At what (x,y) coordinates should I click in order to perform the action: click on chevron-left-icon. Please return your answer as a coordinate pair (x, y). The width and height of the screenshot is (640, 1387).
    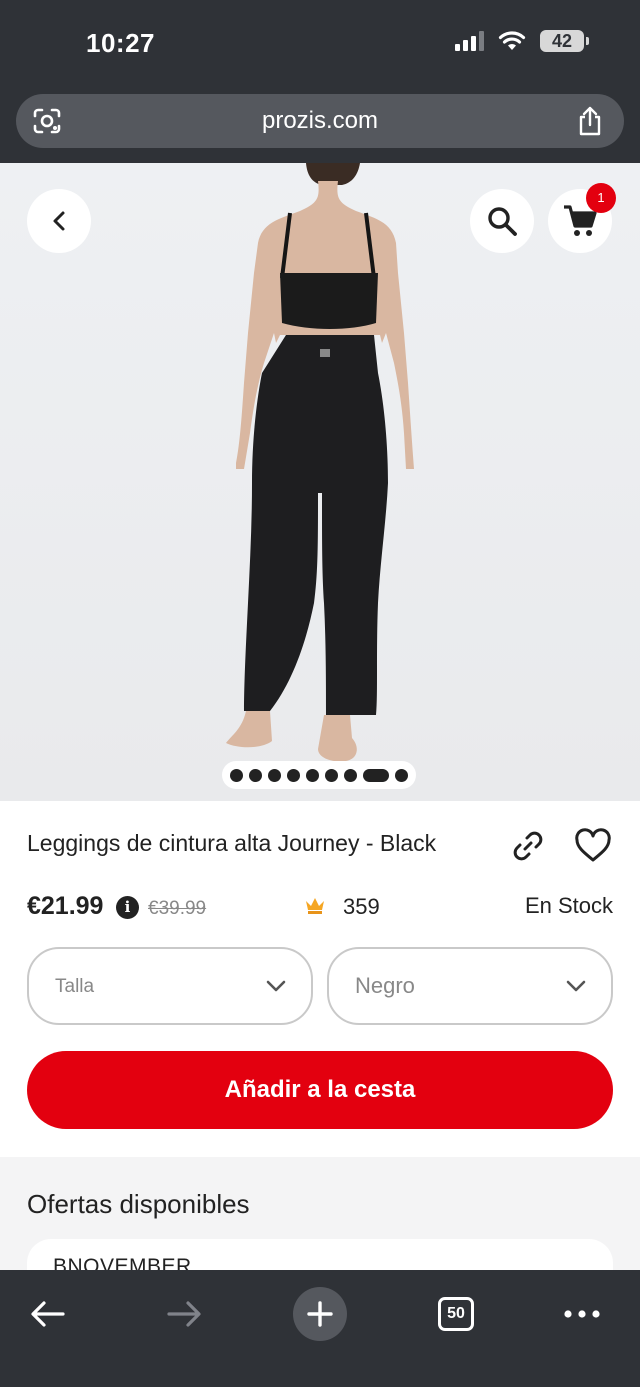
    Looking at the image, I should click on (59, 221).